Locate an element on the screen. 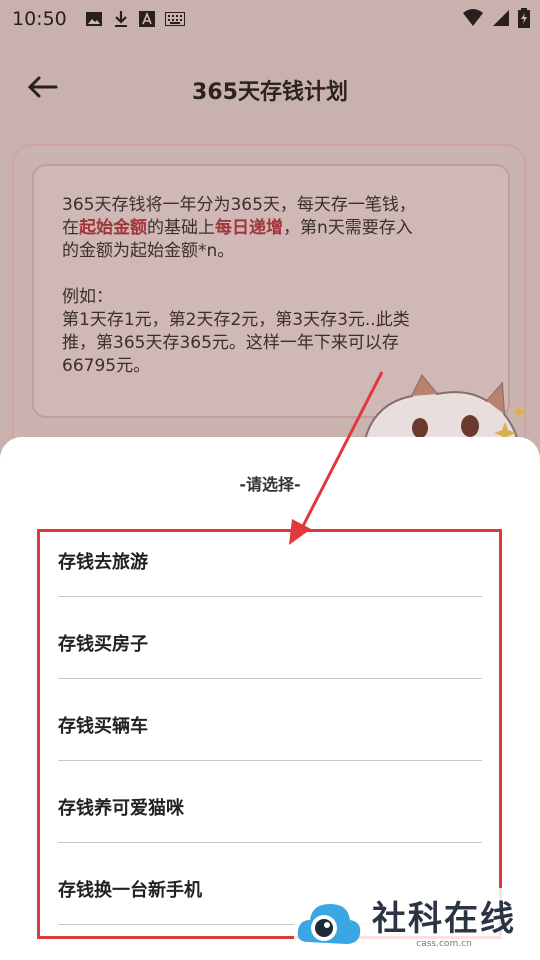 The image size is (540, 960). watermark-name: 社科在线 is located at coordinates (444, 919).